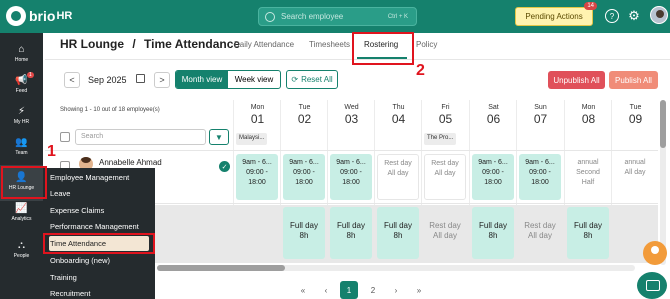 The height and width of the screenshot is (299, 670). What do you see at coordinates (303, 290) in the screenshot?
I see `first-page-button: «` at bounding box center [303, 290].